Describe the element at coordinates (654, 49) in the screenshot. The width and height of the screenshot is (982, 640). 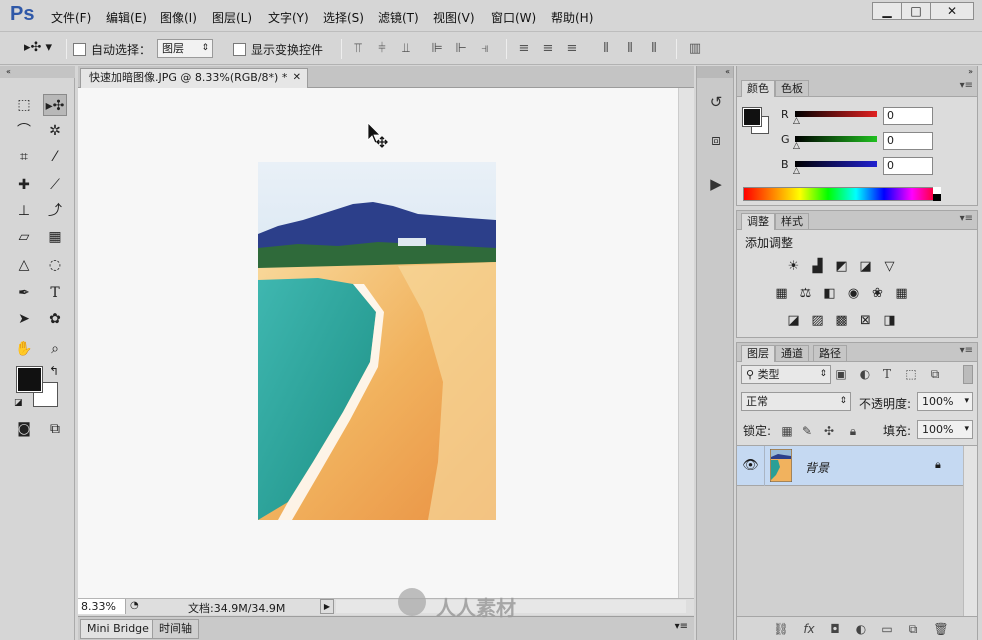
I see `distribute-right-icon: ⦀` at that location.